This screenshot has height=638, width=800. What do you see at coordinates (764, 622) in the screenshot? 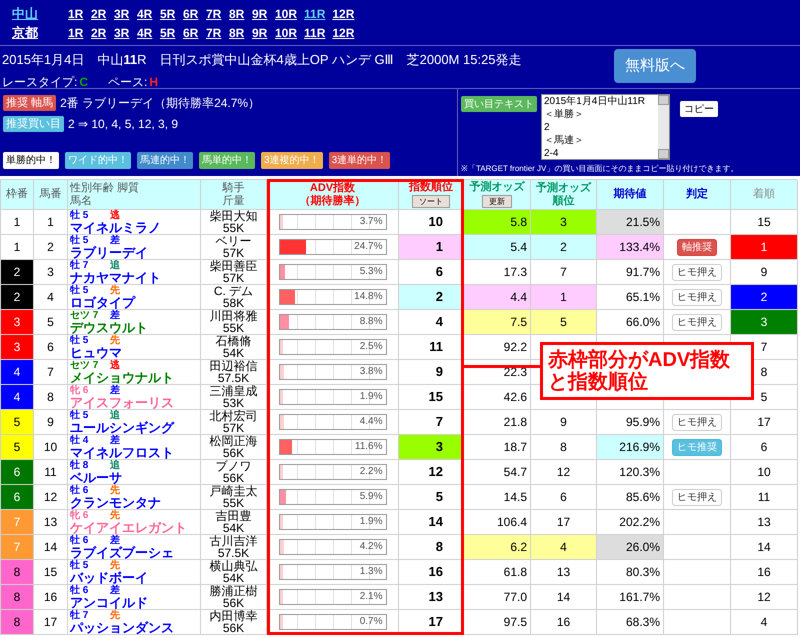
I see `finish-position-cell: 4` at bounding box center [764, 622].